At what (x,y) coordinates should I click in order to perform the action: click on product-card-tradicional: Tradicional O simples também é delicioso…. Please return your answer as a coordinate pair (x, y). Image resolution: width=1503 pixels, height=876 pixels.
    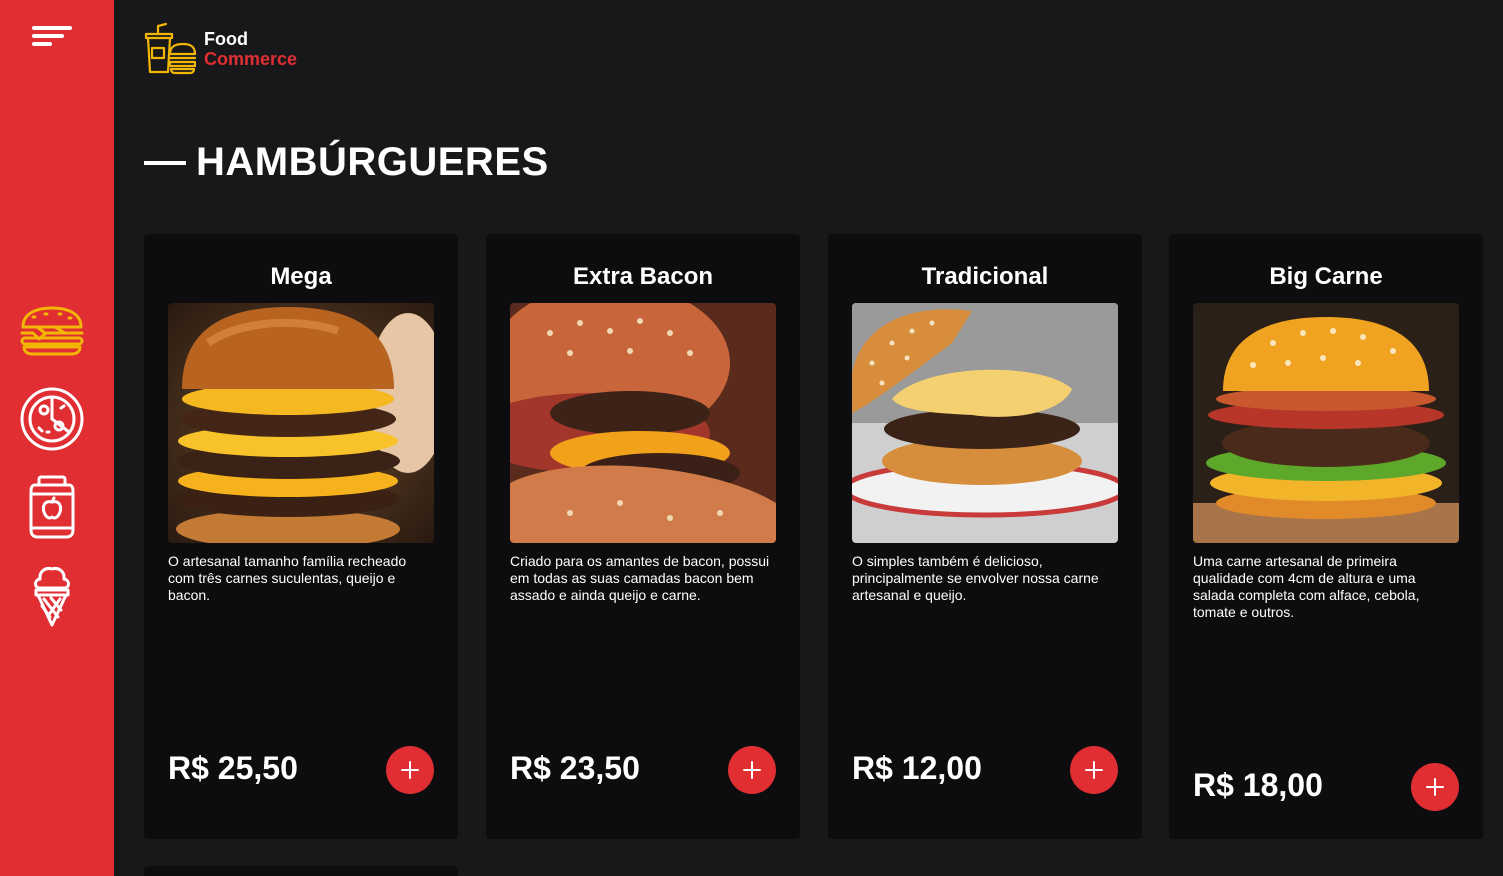
    Looking at the image, I should click on (985, 536).